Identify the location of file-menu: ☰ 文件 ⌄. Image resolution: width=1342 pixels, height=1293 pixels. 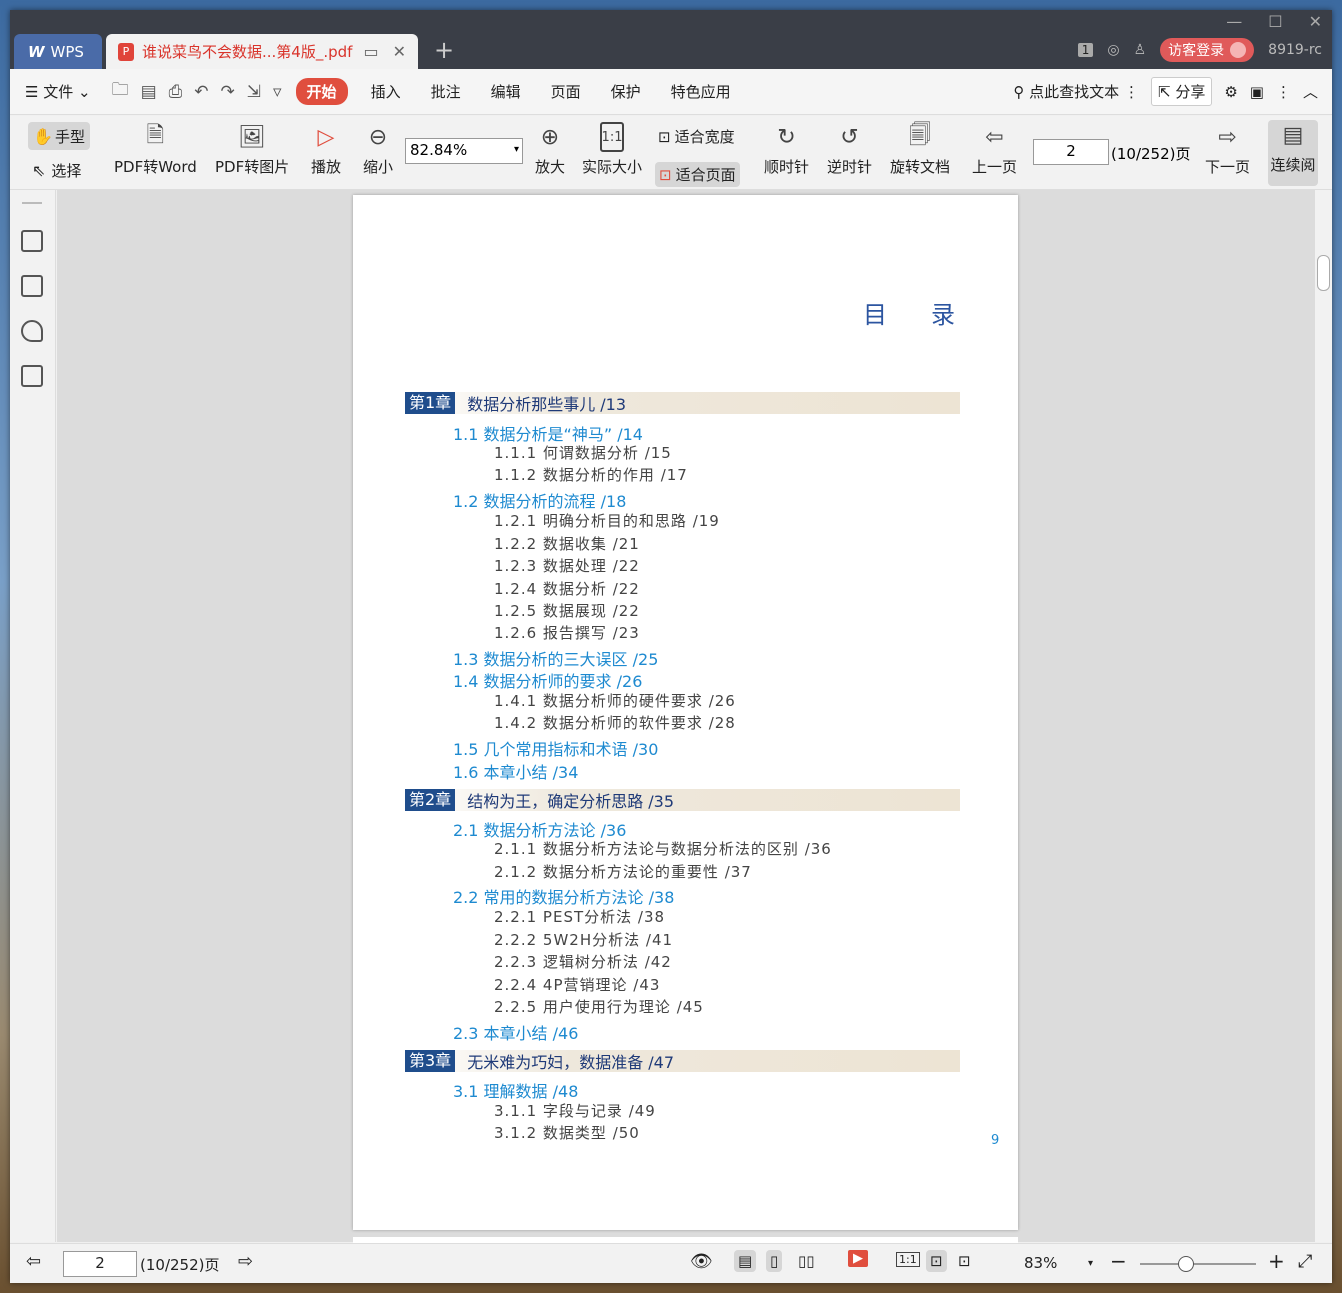
(58, 91).